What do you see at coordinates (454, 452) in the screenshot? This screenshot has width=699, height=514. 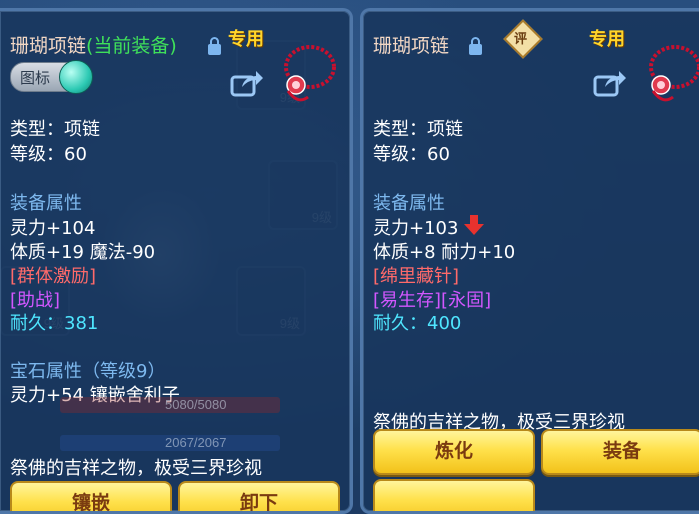 I see `refine-button: 炼化` at bounding box center [454, 452].